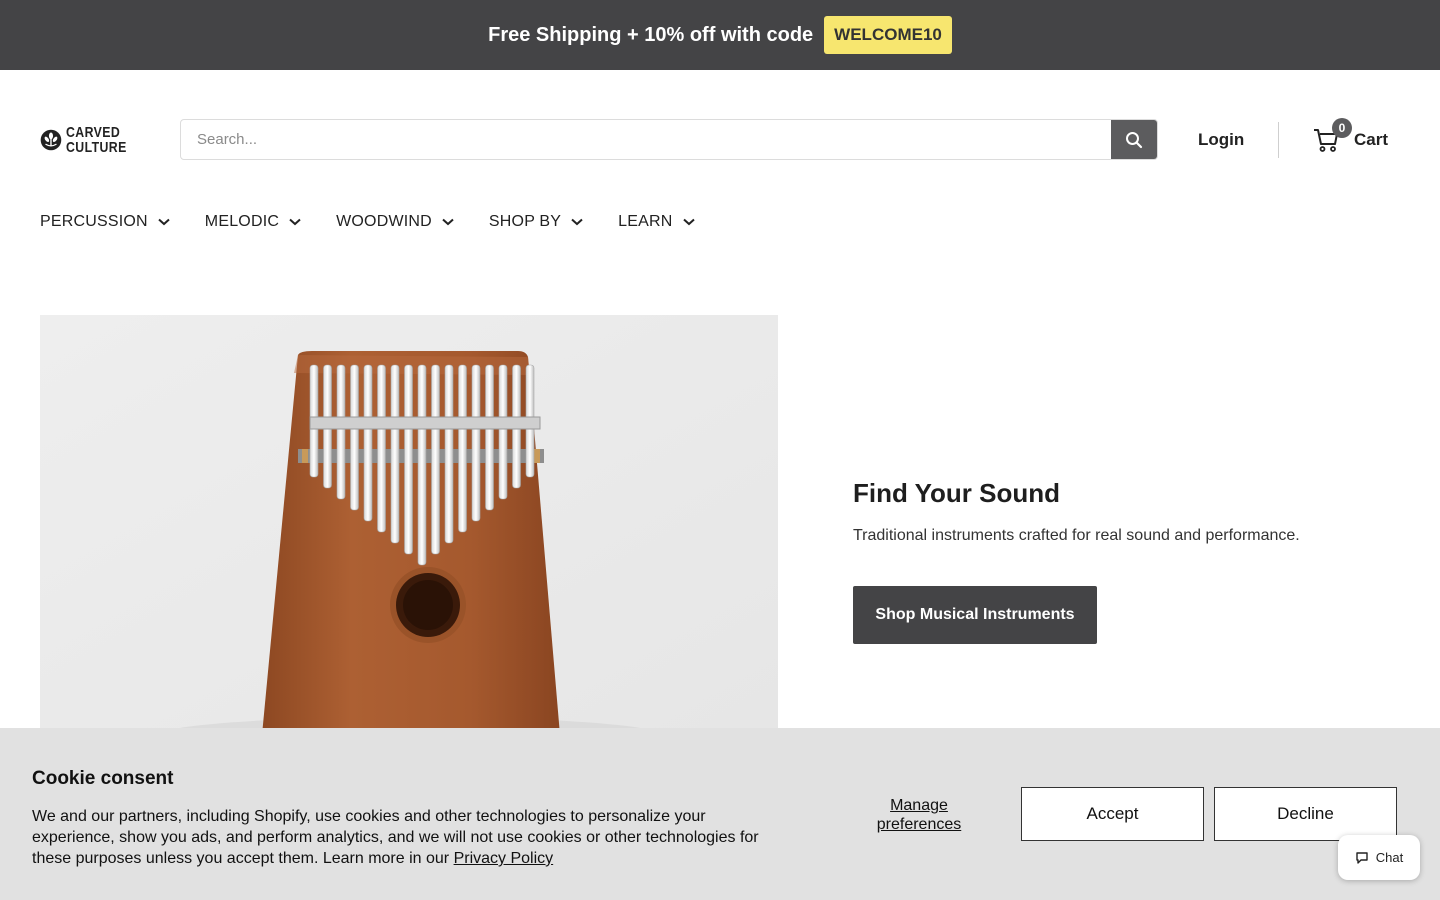 This screenshot has height=900, width=1440. Describe the element at coordinates (103, 778) in the screenshot. I see `cookie-title: Cookie consent` at that location.